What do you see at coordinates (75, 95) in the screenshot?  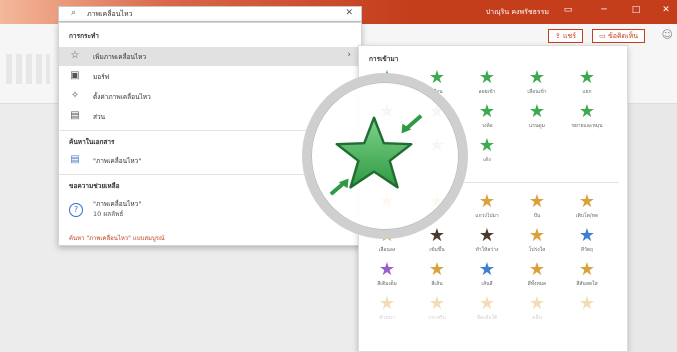 I see `animation-settings-icon: ✧` at bounding box center [75, 95].